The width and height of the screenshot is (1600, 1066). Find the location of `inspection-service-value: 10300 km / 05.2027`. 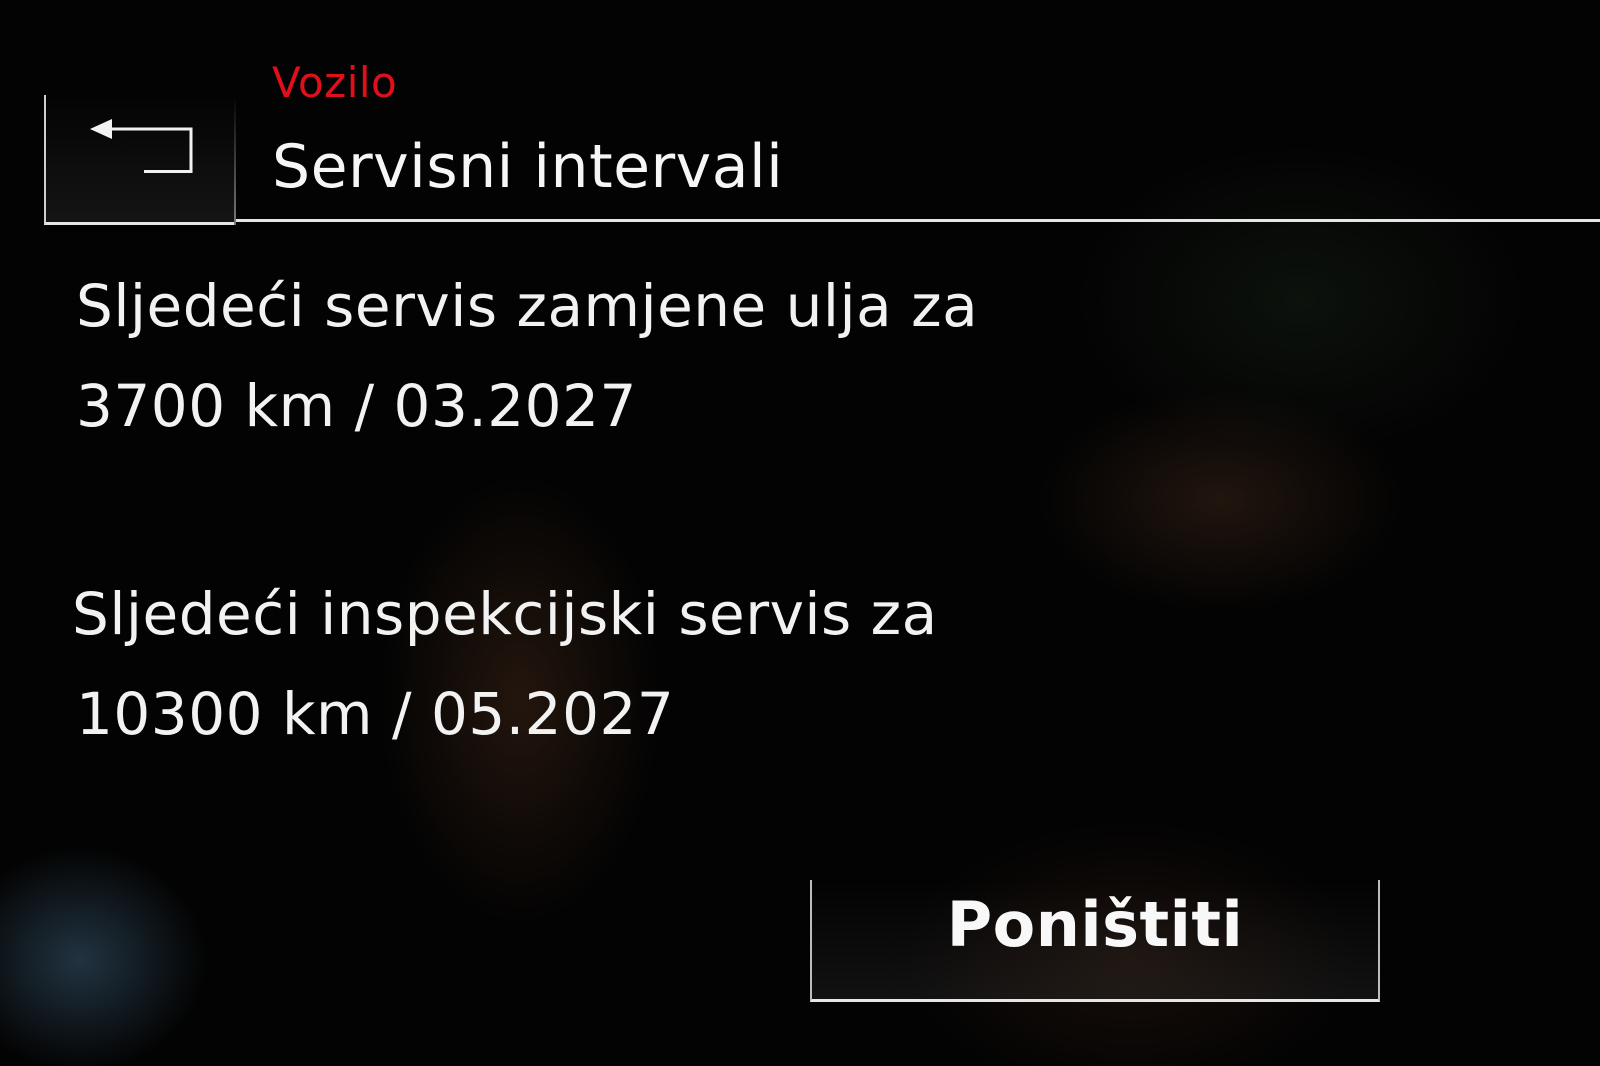

inspection-service-value: 10300 km / 05.2027 is located at coordinates (375, 714).